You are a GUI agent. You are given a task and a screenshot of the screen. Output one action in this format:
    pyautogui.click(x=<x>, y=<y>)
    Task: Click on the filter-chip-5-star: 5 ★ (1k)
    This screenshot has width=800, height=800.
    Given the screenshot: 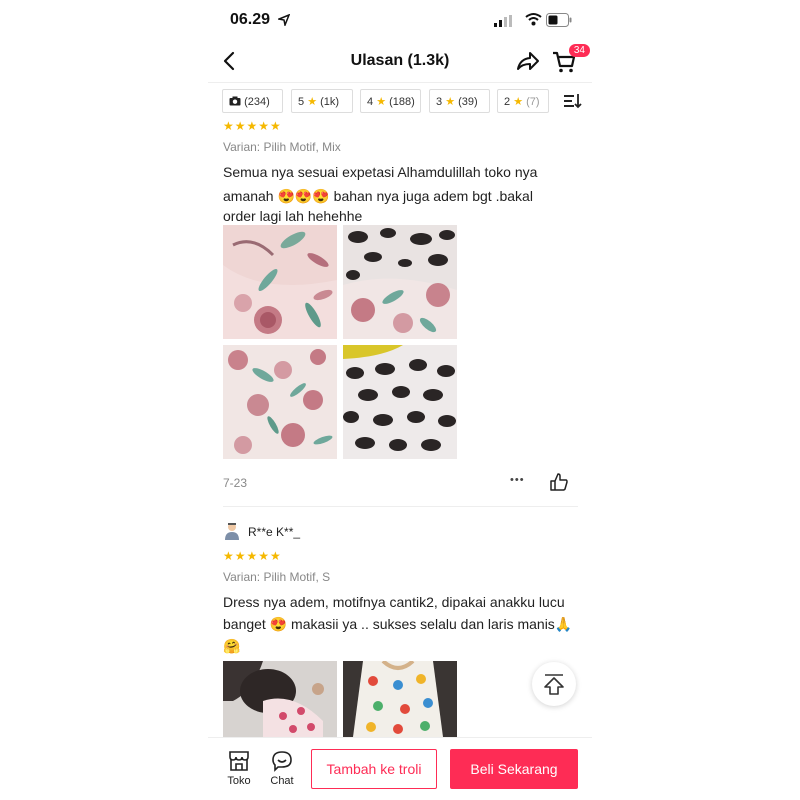 What is the action you would take?
    pyautogui.click(x=322, y=101)
    